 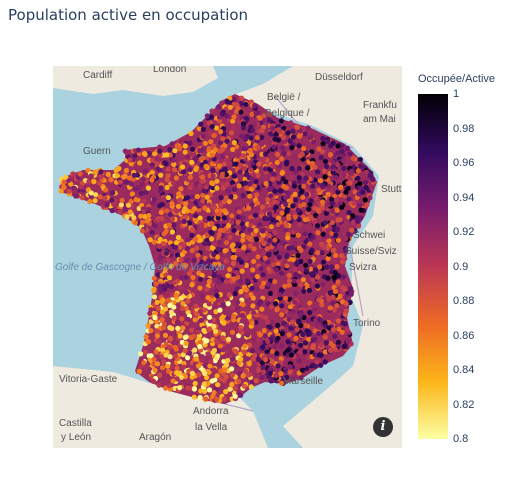 What do you see at coordinates (363, 267) in the screenshot?
I see `map-label-11: Svizra` at bounding box center [363, 267].